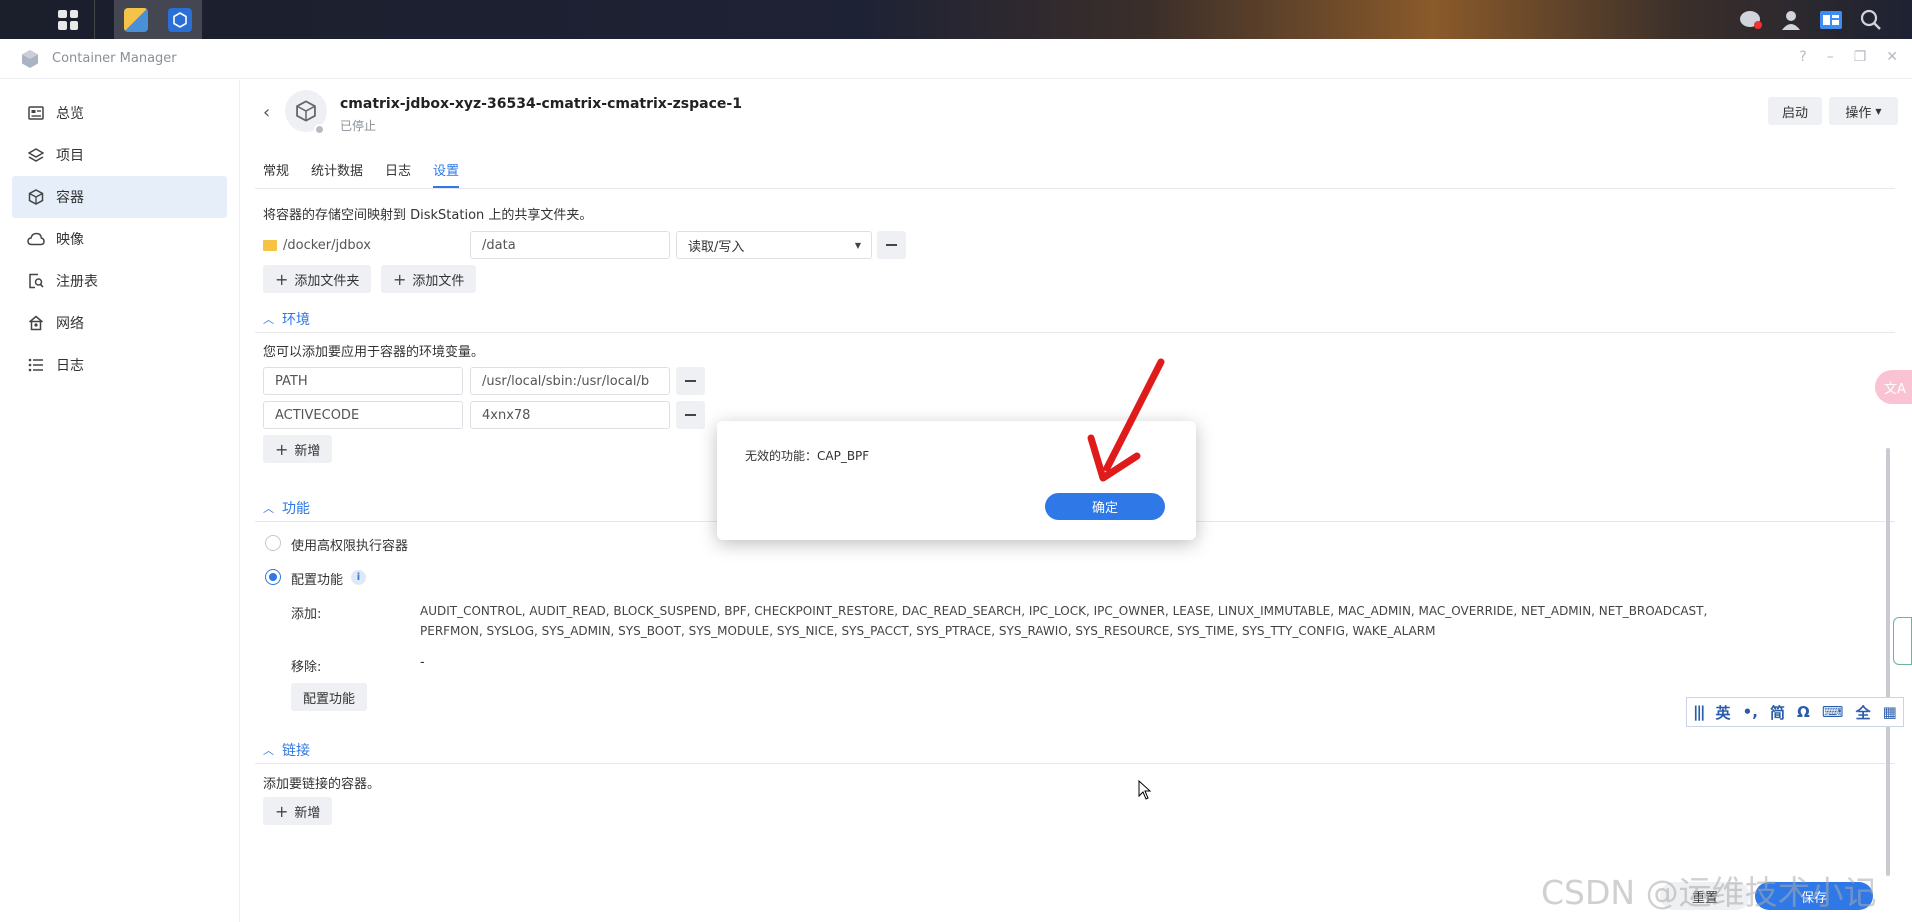 Image resolution: width=1912 pixels, height=922 pixels. I want to click on restore-icon: ❐, so click(1860, 57).